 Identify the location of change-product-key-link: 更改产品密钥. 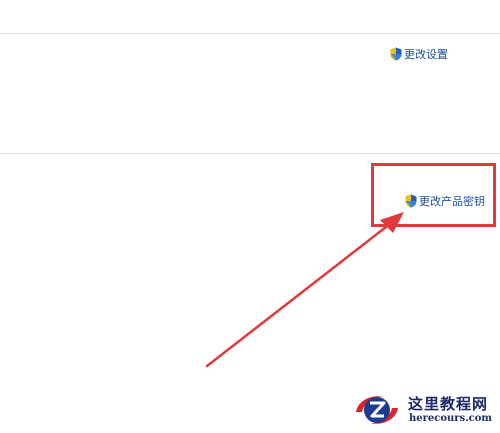
(445, 201).